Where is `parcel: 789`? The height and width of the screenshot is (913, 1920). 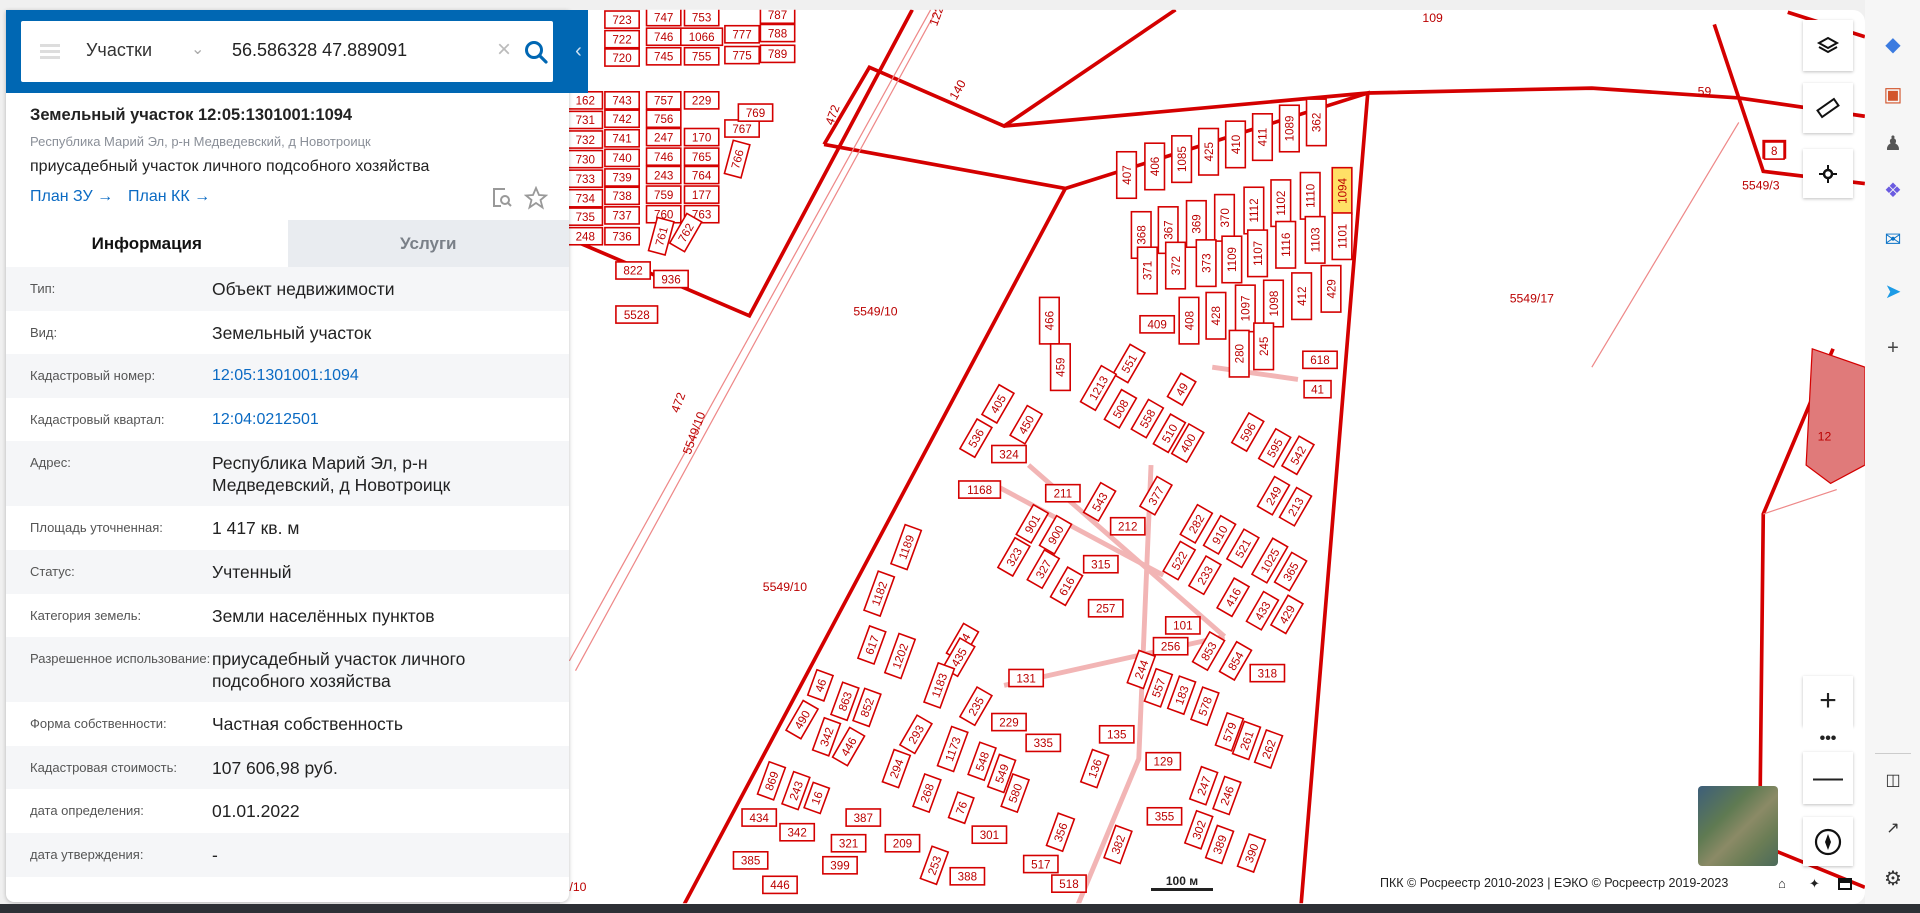
parcel: 789 is located at coordinates (777, 54).